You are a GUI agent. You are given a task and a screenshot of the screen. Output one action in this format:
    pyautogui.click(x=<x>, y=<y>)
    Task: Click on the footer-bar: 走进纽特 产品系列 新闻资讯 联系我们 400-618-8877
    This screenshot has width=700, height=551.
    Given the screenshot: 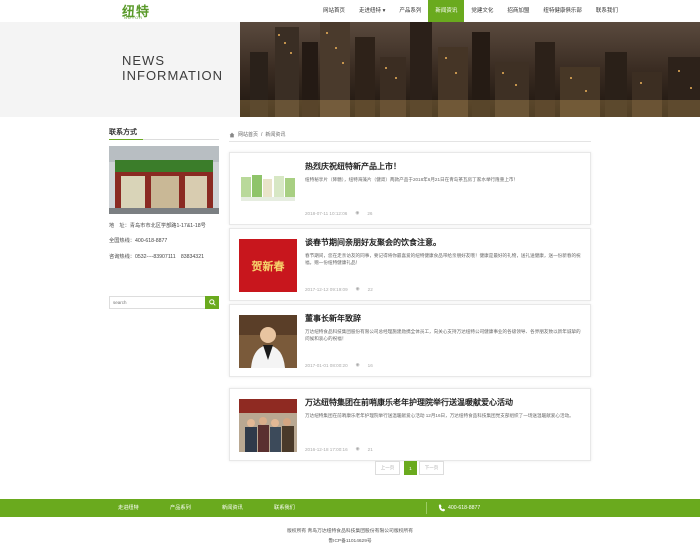 What is the action you would take?
    pyautogui.click(x=350, y=508)
    